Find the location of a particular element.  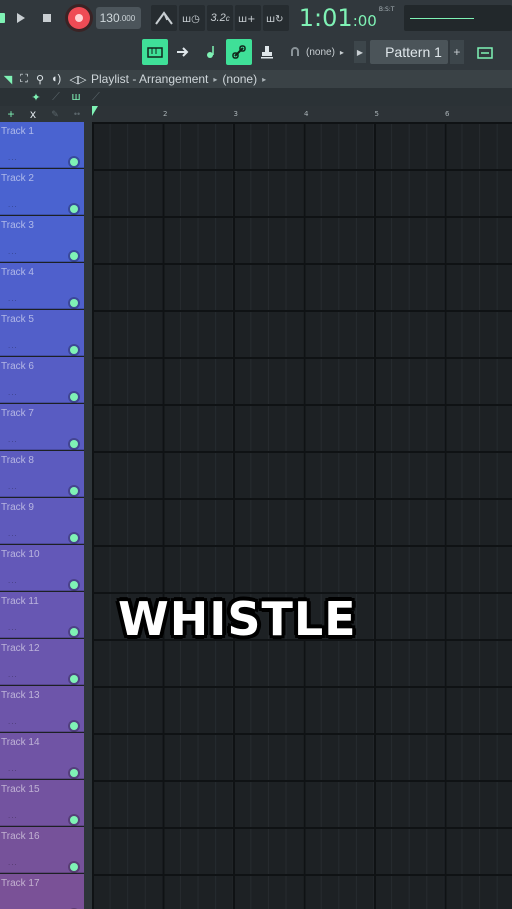

stamp-icon is located at coordinates (267, 52).